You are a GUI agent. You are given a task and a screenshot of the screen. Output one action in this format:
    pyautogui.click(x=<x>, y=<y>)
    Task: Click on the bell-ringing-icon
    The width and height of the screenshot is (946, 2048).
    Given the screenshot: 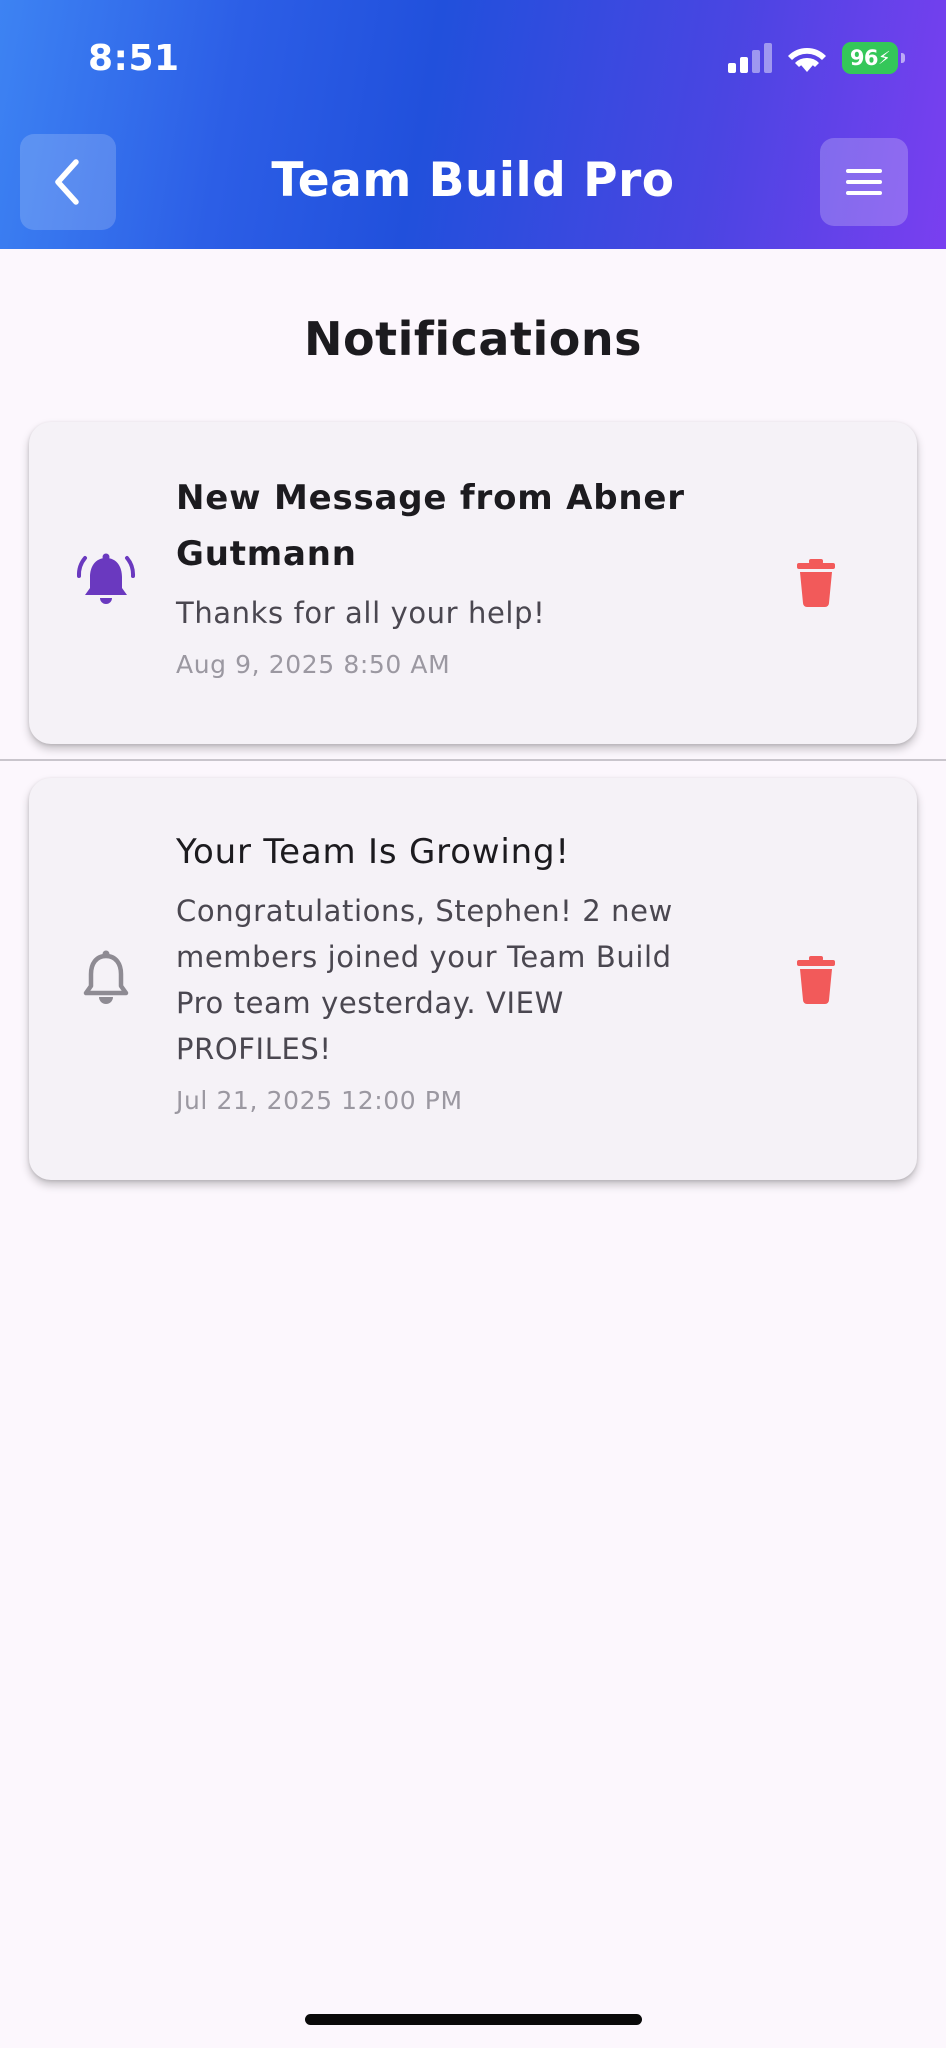 What is the action you would take?
    pyautogui.click(x=106, y=580)
    